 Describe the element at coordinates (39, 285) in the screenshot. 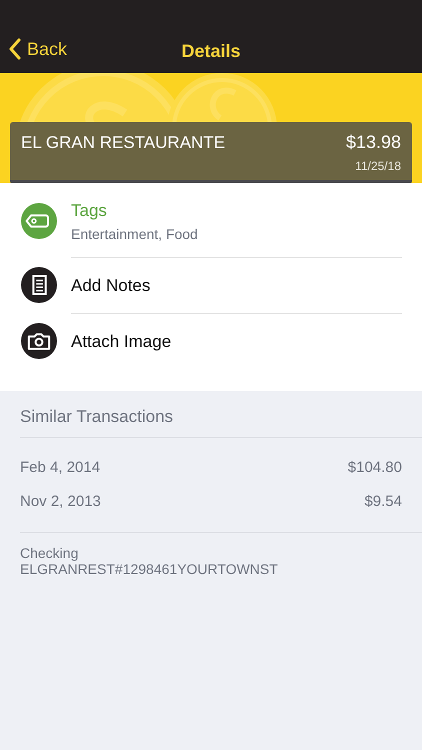

I see `notes-icon` at that location.